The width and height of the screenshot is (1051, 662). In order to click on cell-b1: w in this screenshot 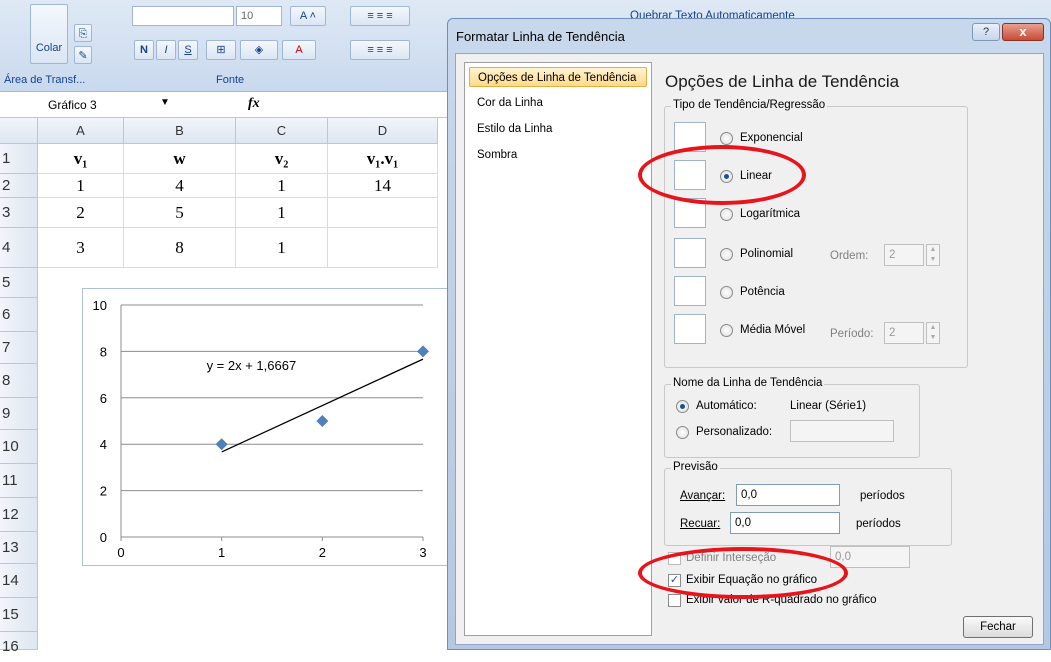, I will do `click(180, 159)`.